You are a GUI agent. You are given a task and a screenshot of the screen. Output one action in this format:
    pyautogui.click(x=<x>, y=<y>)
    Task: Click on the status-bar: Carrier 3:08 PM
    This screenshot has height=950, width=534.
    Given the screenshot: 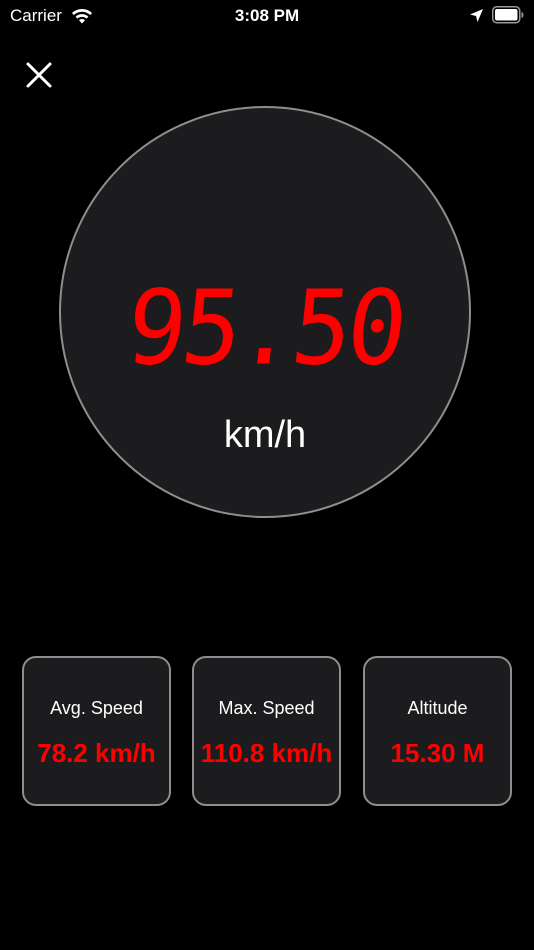 What is the action you would take?
    pyautogui.click(x=267, y=16)
    